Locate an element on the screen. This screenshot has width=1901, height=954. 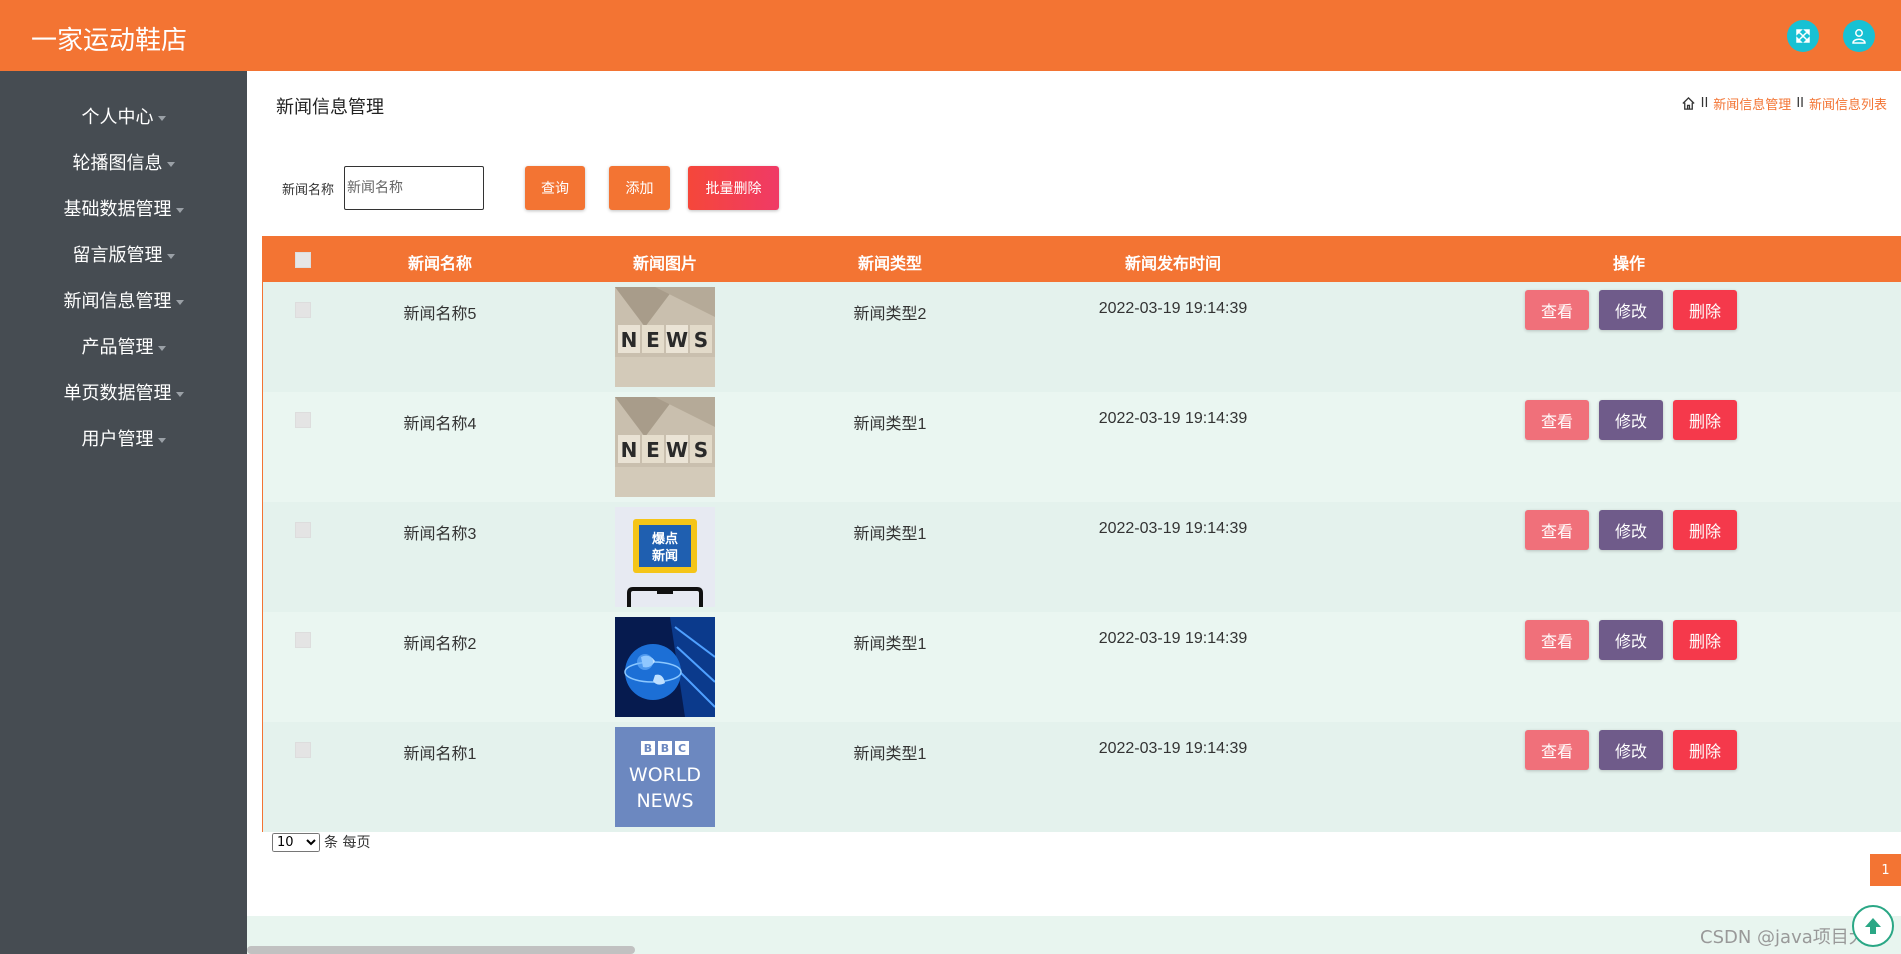
arrow-up-icon is located at coordinates (1873, 926).